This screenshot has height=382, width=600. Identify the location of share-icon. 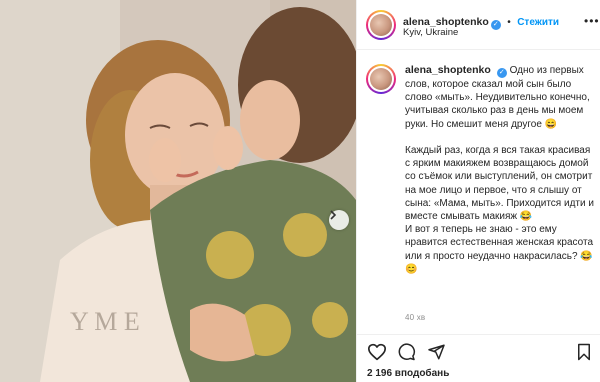
(436, 352).